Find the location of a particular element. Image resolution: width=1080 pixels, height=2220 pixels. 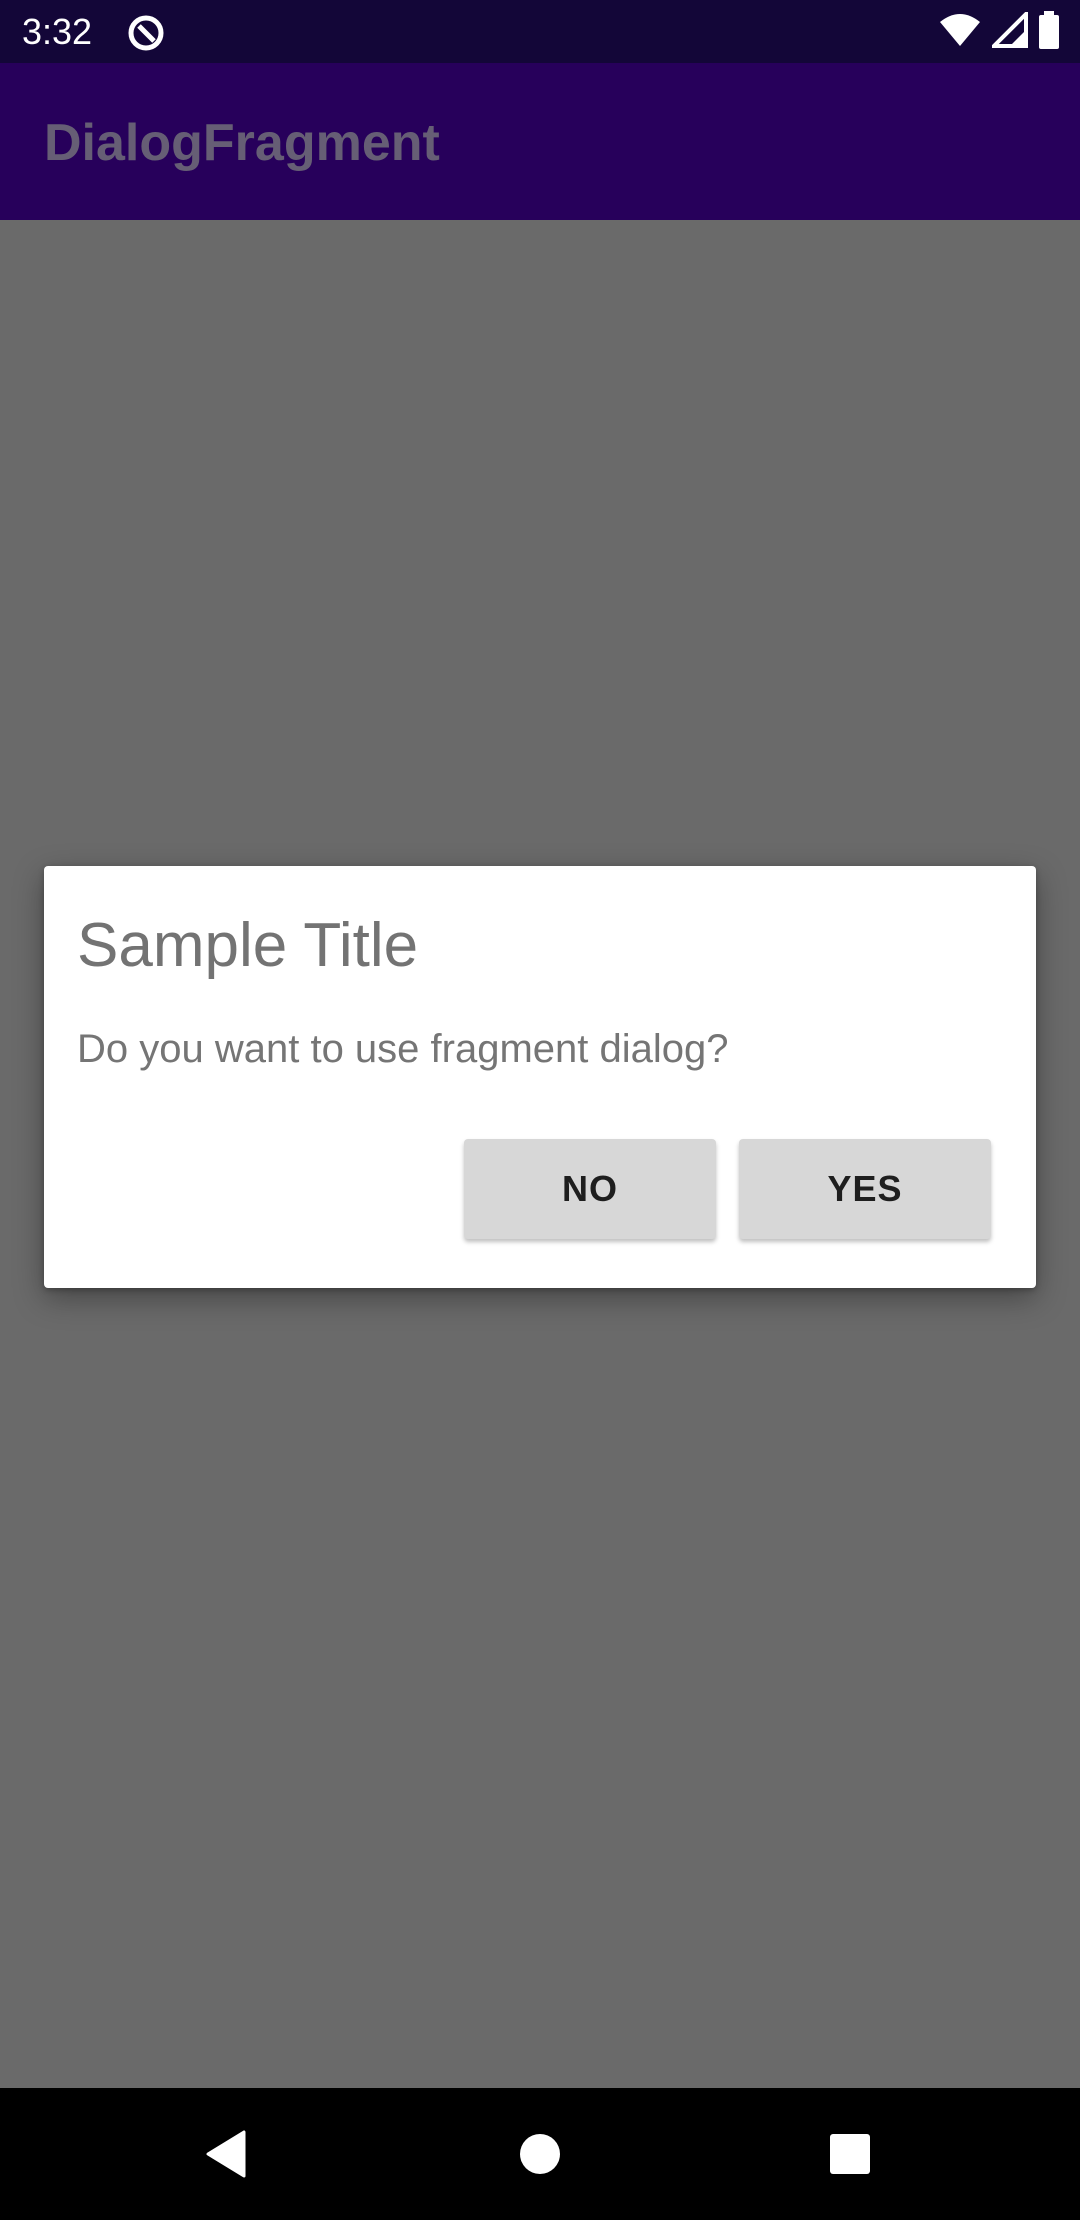

wifi-icon is located at coordinates (960, 32).